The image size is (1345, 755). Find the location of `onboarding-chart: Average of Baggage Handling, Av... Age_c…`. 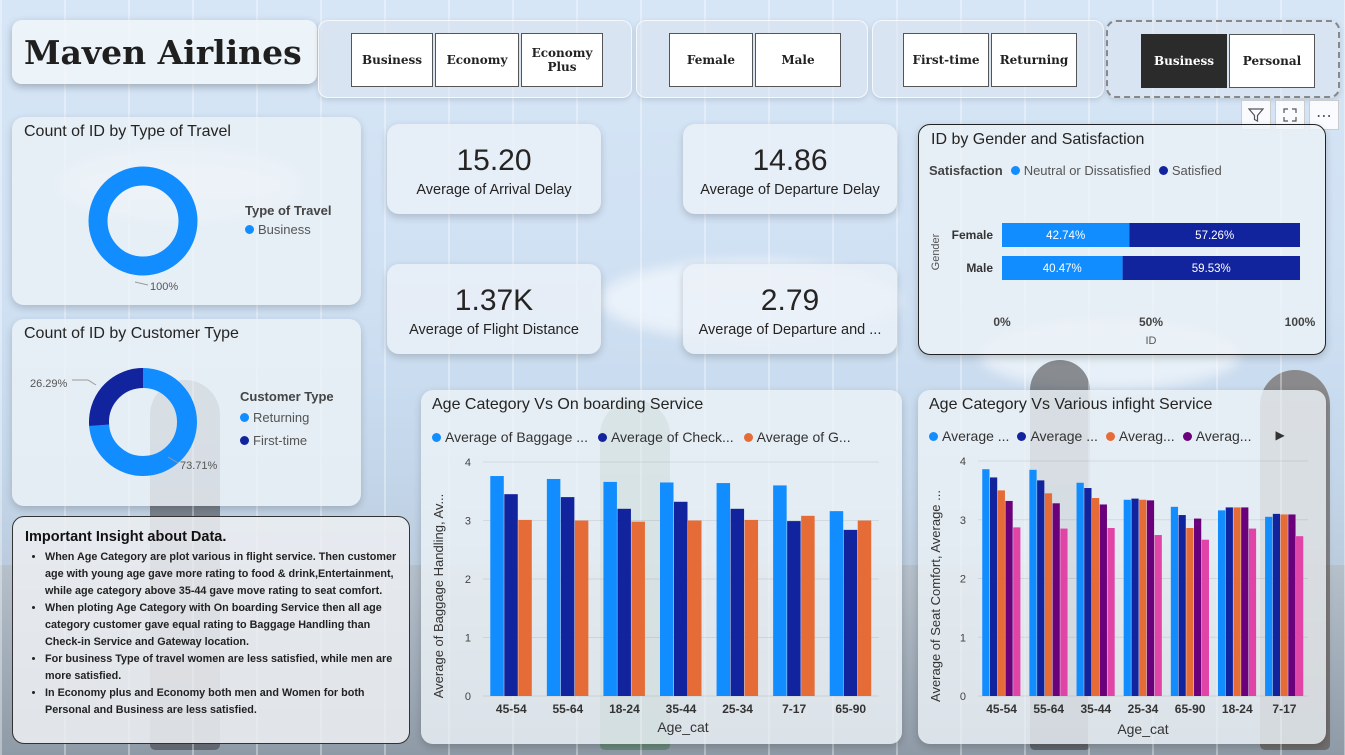

onboarding-chart: Average of Baggage Handling, Av... Age_c… is located at coordinates (655, 596).